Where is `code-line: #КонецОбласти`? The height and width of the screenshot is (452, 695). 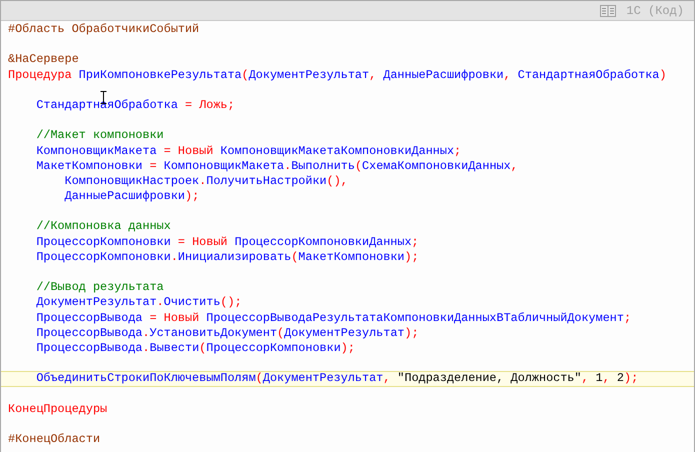
code-line: #КонецОбласти is located at coordinates (54, 440).